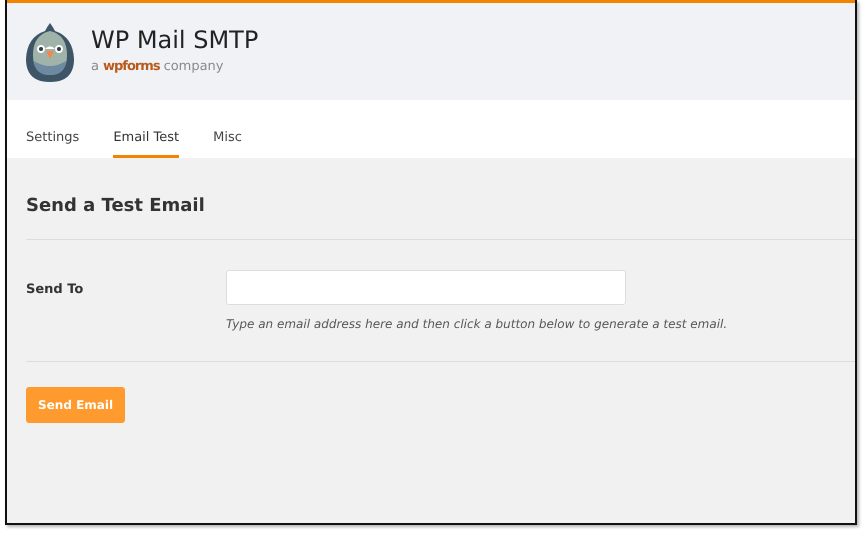 This screenshot has height=539, width=864. What do you see at coordinates (53, 129) in the screenshot?
I see `tab: Settings` at bounding box center [53, 129].